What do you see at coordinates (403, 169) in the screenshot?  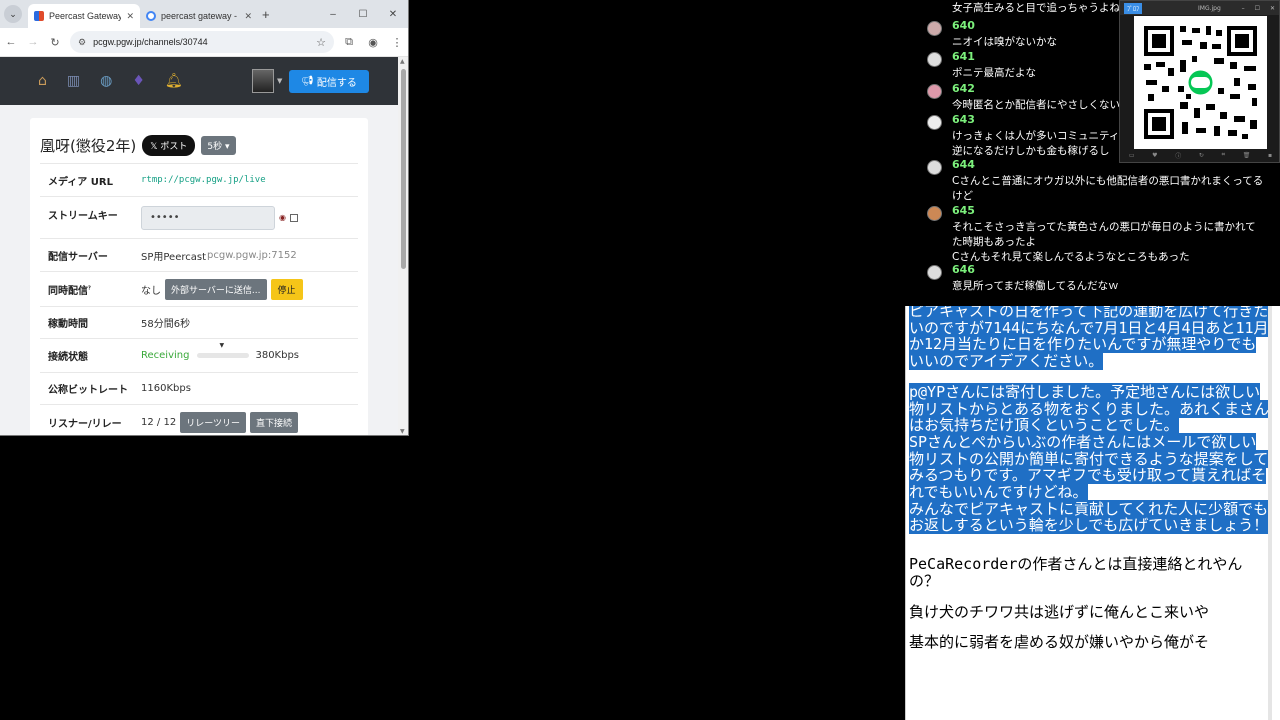 I see `scrollbar-thumb` at bounding box center [403, 169].